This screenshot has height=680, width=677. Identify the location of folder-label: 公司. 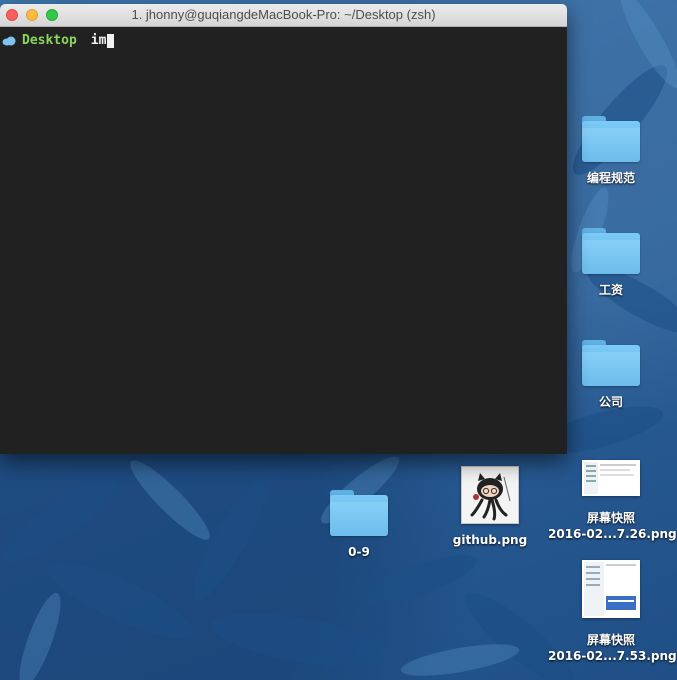
(610, 402).